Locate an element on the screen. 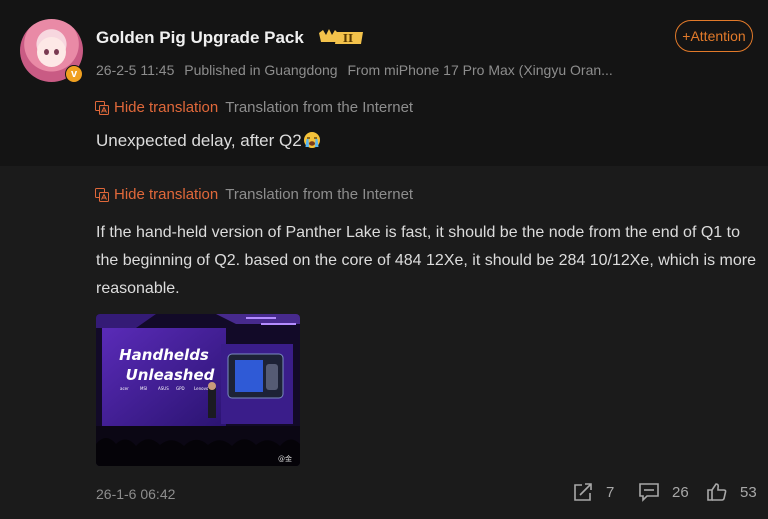 The width and height of the screenshot is (768, 519). post-text: Unexpected delay, after Q2 is located at coordinates (208, 141).